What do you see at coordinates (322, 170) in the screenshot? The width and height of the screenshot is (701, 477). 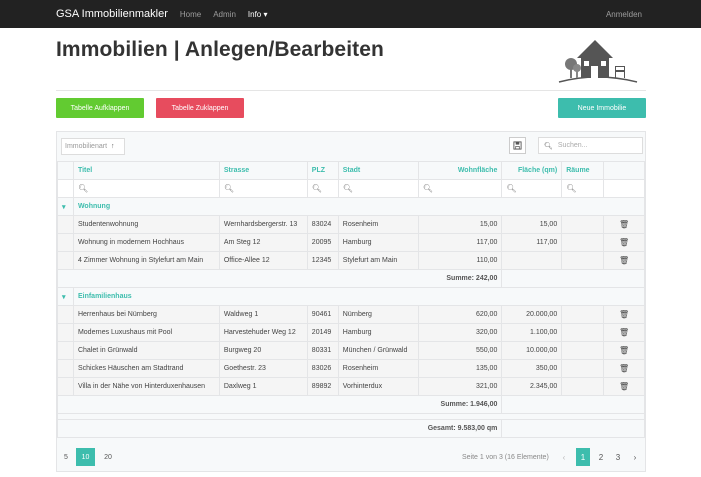 I see `col-header-plz: PLZ` at bounding box center [322, 170].